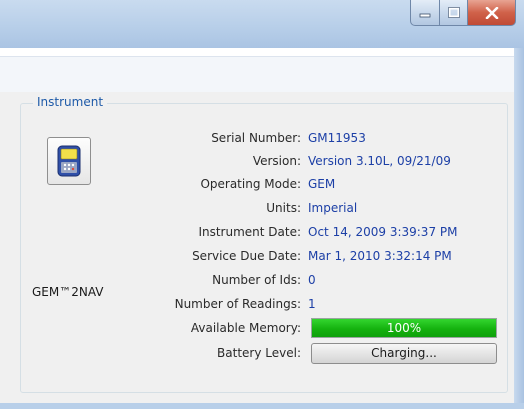 The height and width of the screenshot is (409, 524). I want to click on minimize-icon, so click(425, 15).